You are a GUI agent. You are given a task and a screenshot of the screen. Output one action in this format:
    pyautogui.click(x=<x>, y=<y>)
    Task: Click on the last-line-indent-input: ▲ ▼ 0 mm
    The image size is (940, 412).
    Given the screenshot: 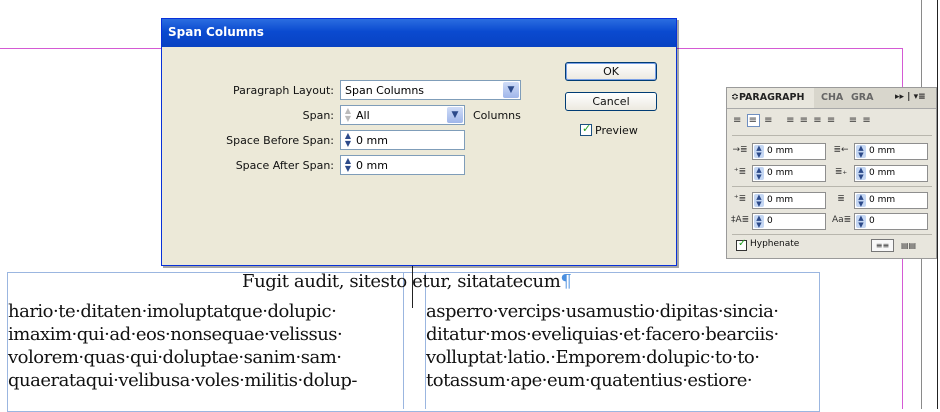 What is the action you would take?
    pyautogui.click(x=891, y=173)
    